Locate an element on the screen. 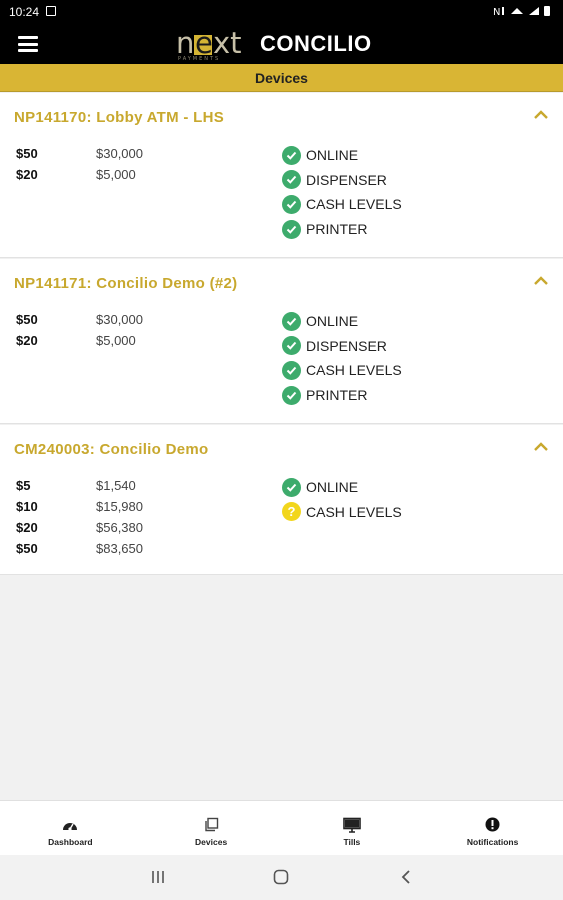 Image resolution: width=563 pixels, height=900 pixels. app-bar: n e xt PAYMENTS CONCILIO is located at coordinates (281, 44).